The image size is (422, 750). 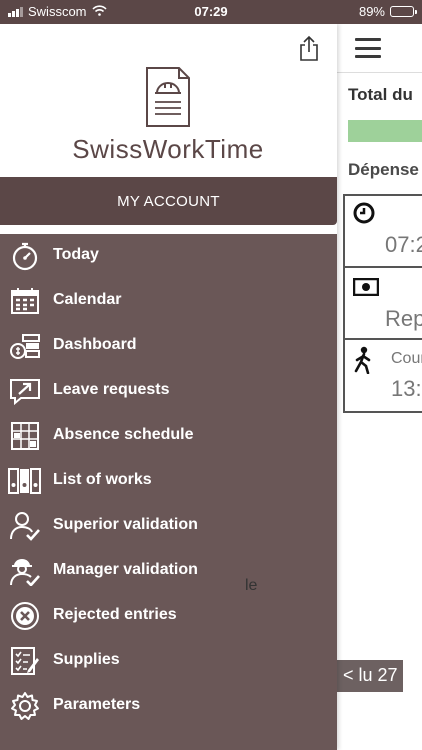 I want to click on cash-icon, so click(x=366, y=289).